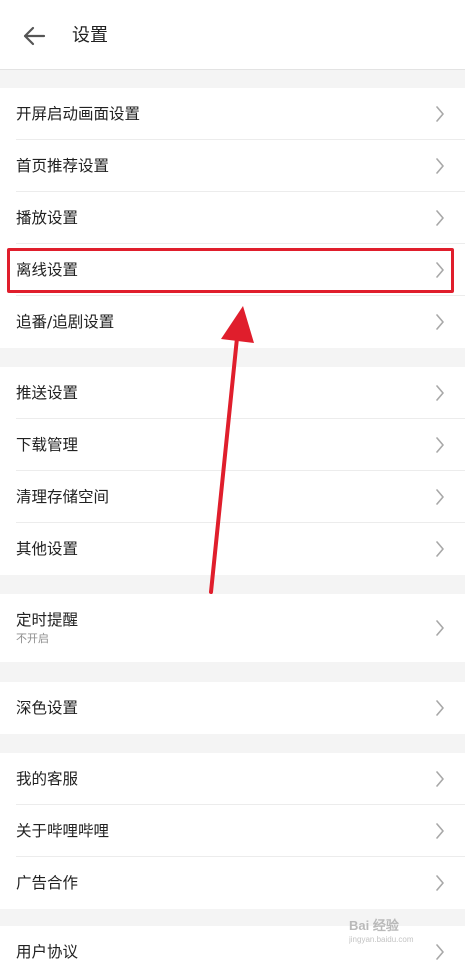 The height and width of the screenshot is (978, 465). I want to click on watermark-logo-text: Bai 经验, so click(374, 925).